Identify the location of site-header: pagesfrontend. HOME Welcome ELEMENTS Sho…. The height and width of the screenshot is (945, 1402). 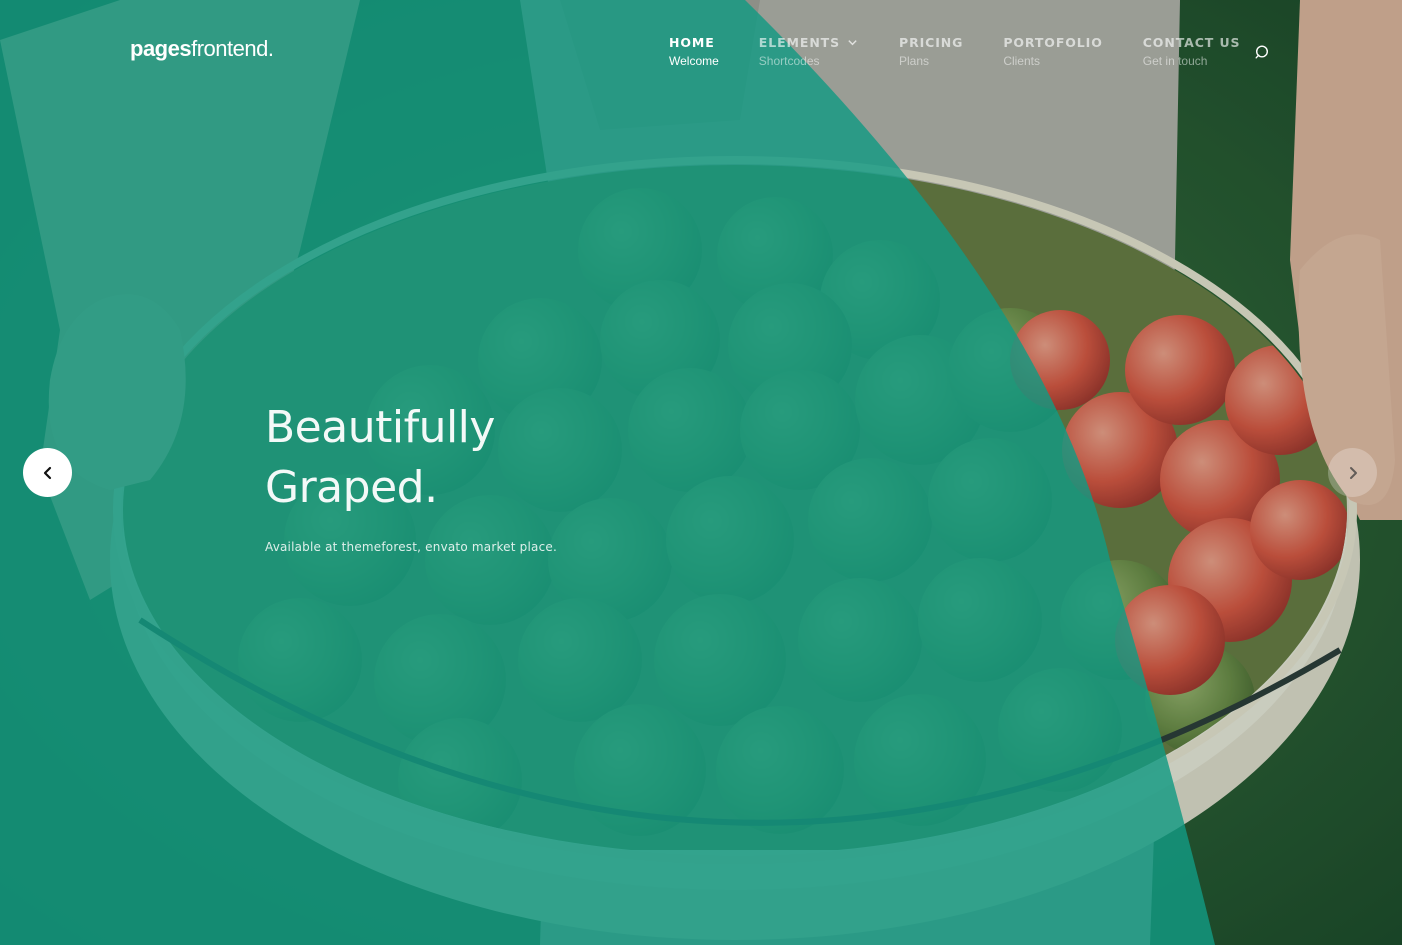
(701, 50).